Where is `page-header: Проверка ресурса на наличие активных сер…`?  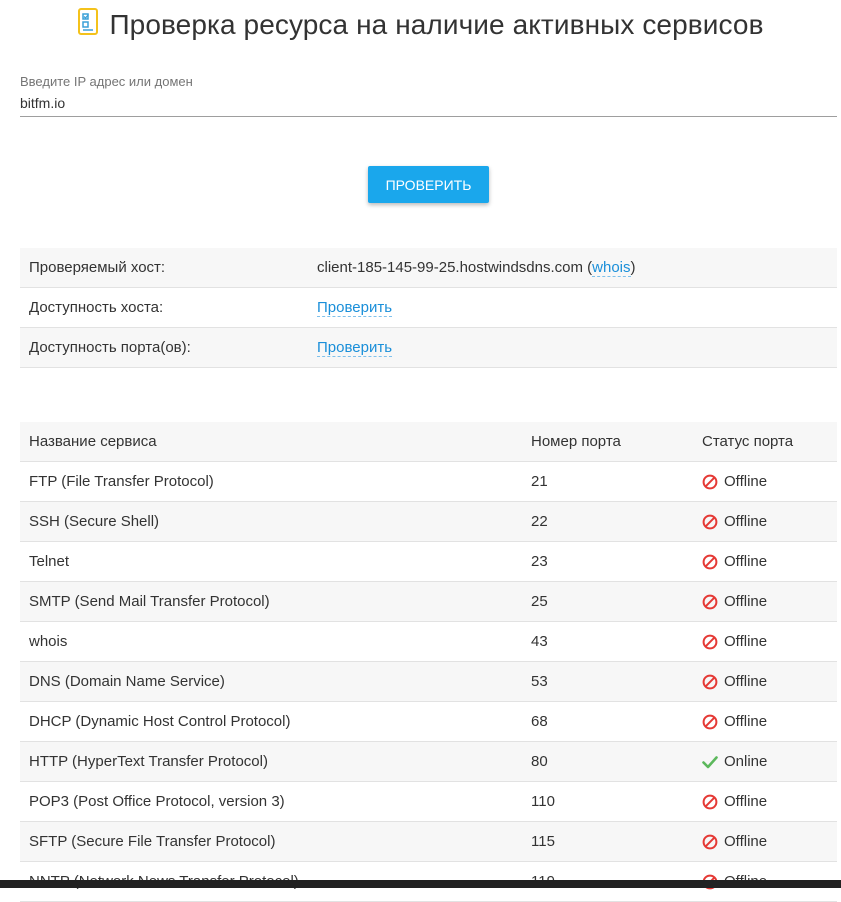 page-header: Проверка ресурса на наличие активных сер… is located at coordinates (420, 25).